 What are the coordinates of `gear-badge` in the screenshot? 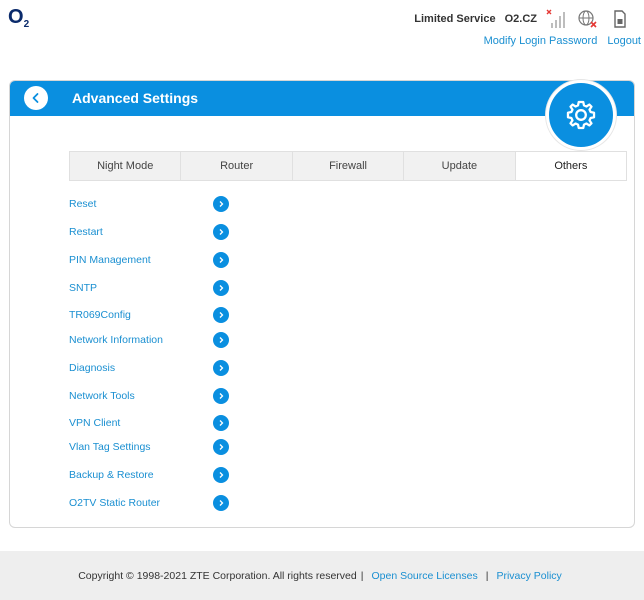 It's located at (581, 115).